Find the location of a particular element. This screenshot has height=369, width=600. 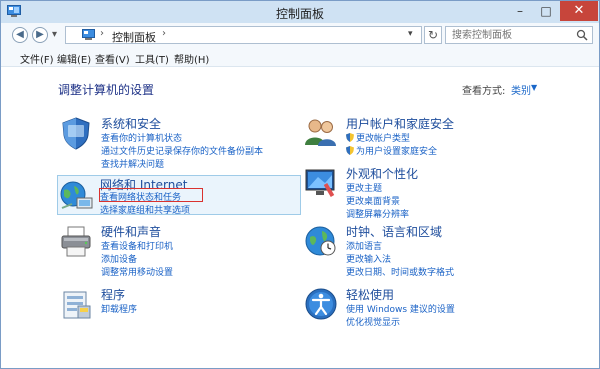

recent-locations-dropdown: ▾ is located at coordinates (54, 34).